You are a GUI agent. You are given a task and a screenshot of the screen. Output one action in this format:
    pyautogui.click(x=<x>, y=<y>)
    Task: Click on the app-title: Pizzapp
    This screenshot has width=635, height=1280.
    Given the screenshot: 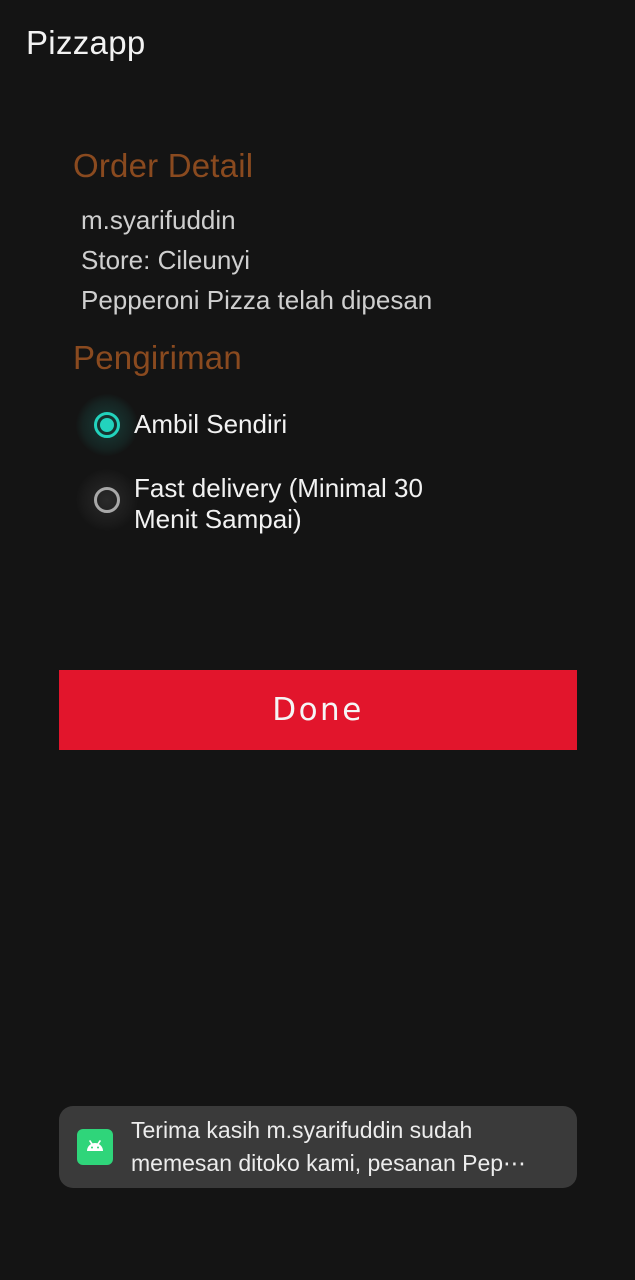 What is the action you would take?
    pyautogui.click(x=86, y=42)
    